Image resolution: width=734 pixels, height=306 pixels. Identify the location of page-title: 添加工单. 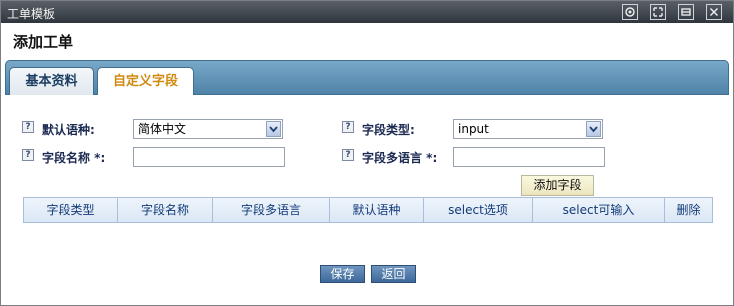
(43, 42).